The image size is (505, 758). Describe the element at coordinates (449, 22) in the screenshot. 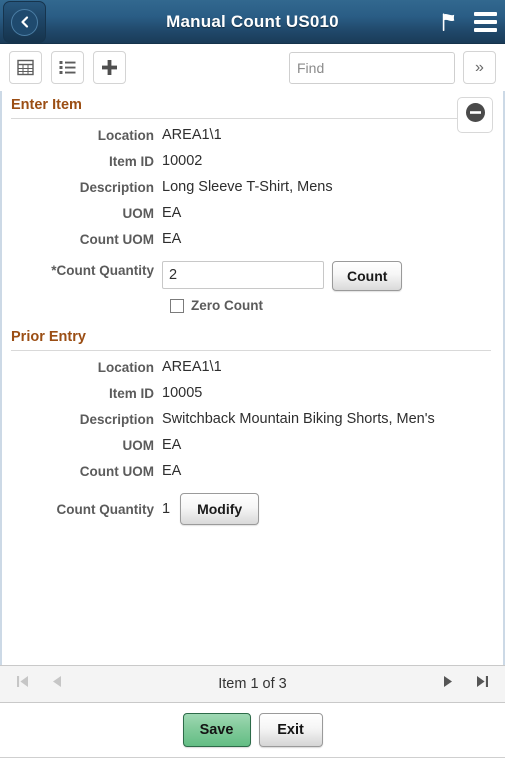

I see `flag-icon` at that location.